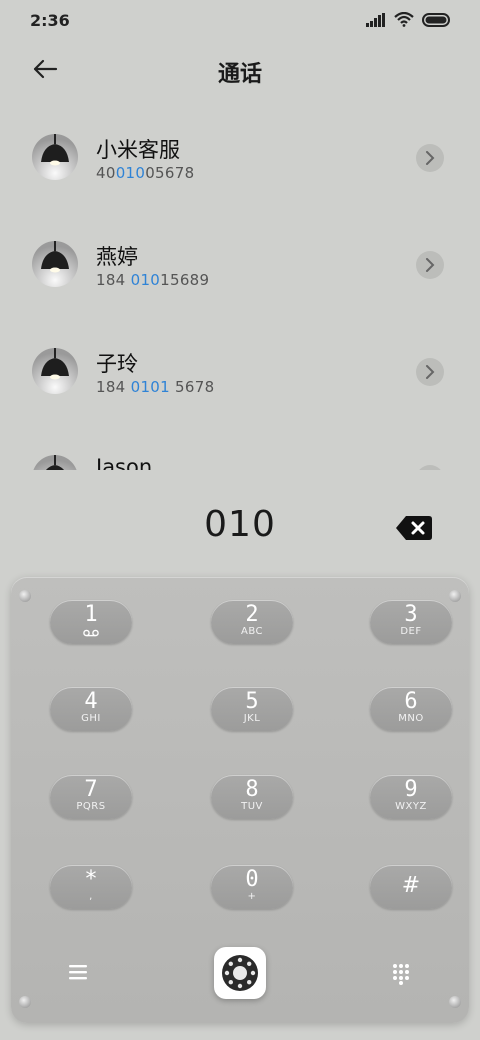 The image size is (480, 1040). I want to click on contact-number: 184 0101 5678, so click(155, 387).